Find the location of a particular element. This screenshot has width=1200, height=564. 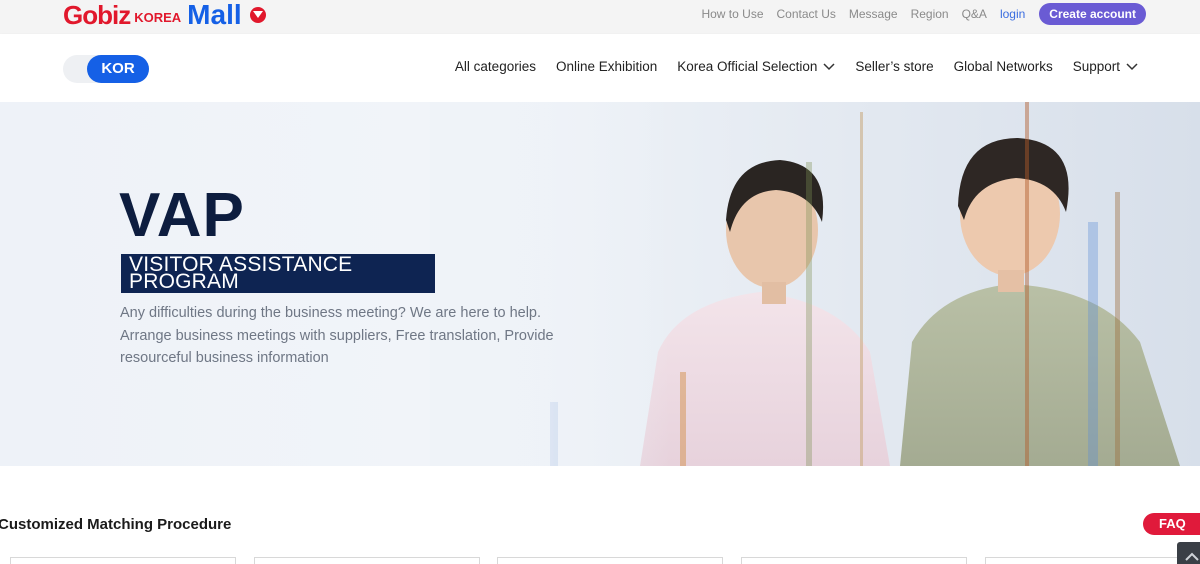

create-account-button: Create account is located at coordinates (1092, 14).